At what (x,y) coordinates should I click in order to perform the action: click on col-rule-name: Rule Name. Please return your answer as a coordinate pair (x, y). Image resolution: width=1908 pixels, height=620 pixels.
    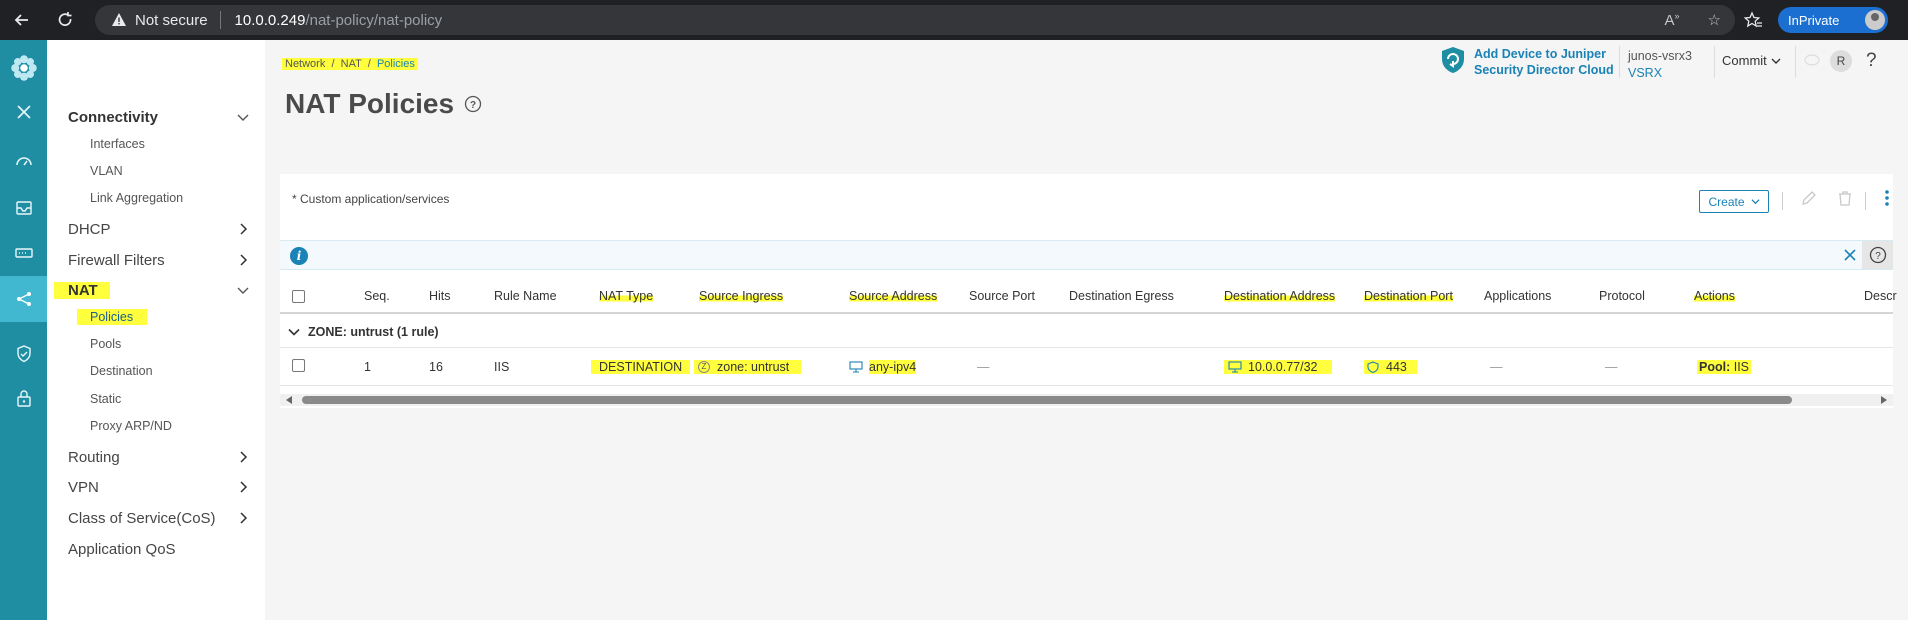
    Looking at the image, I should click on (525, 296).